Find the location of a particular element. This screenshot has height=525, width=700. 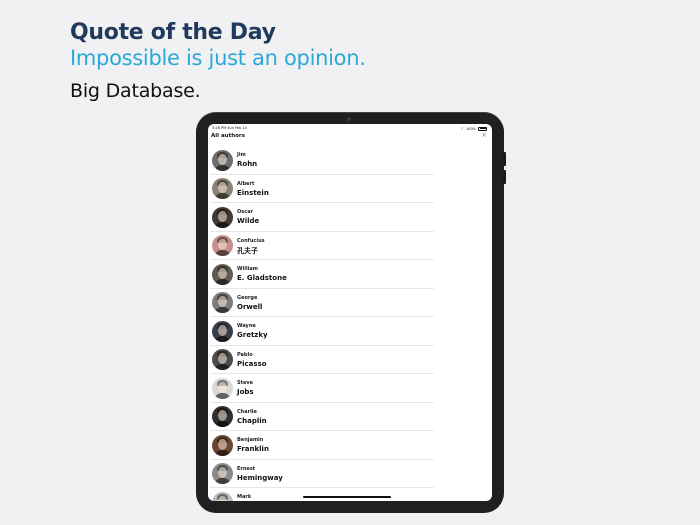

battery-percent: 100% is located at coordinates (470, 128).